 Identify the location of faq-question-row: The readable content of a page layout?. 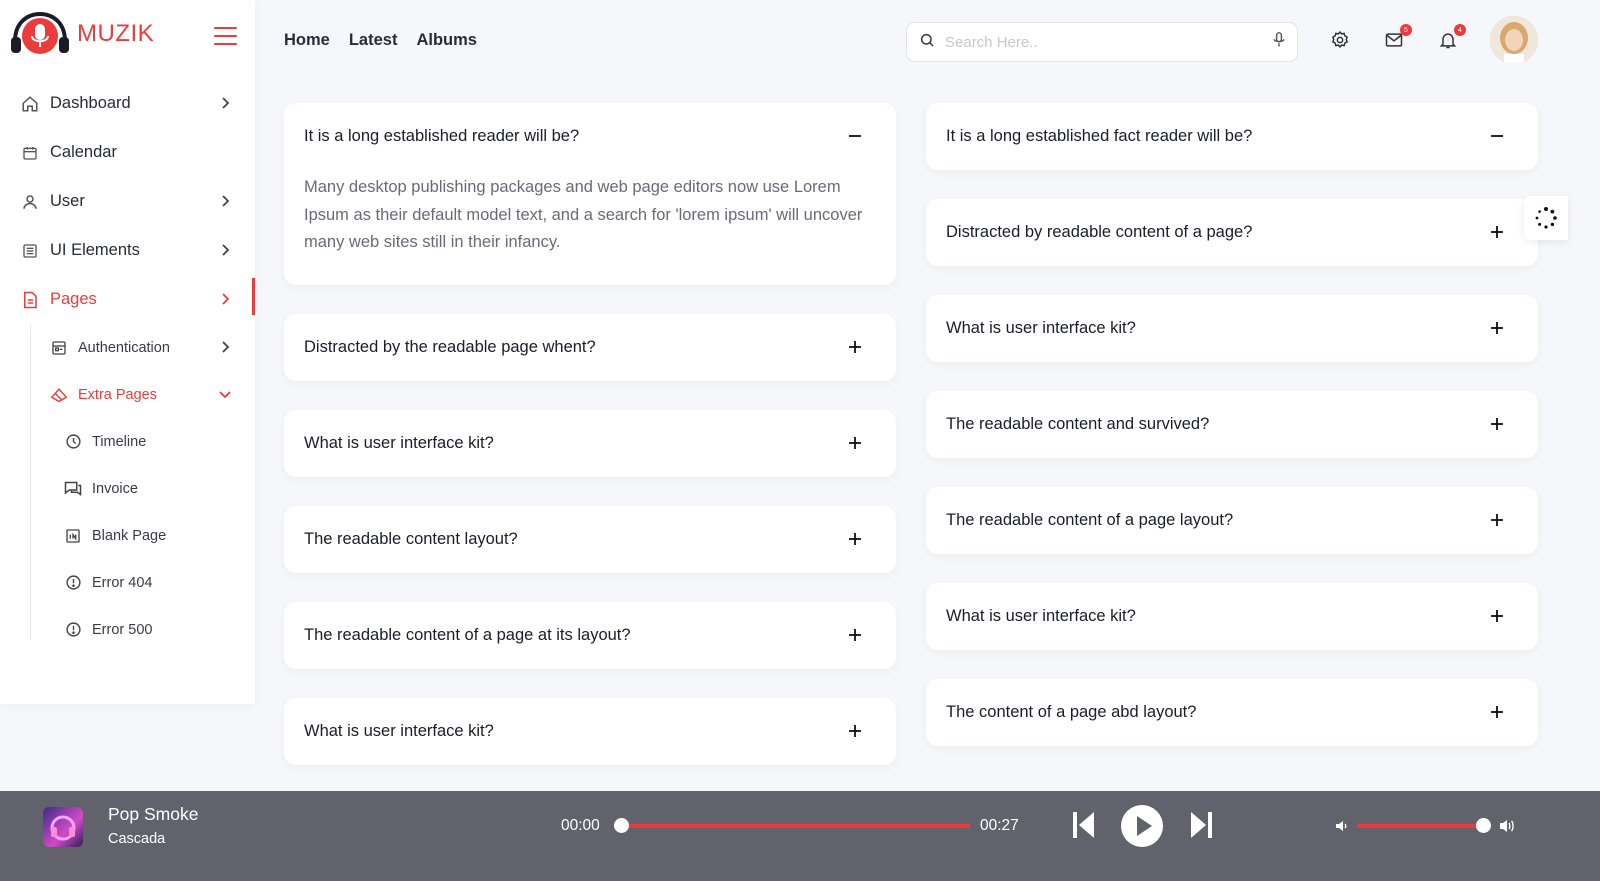
(1232, 520).